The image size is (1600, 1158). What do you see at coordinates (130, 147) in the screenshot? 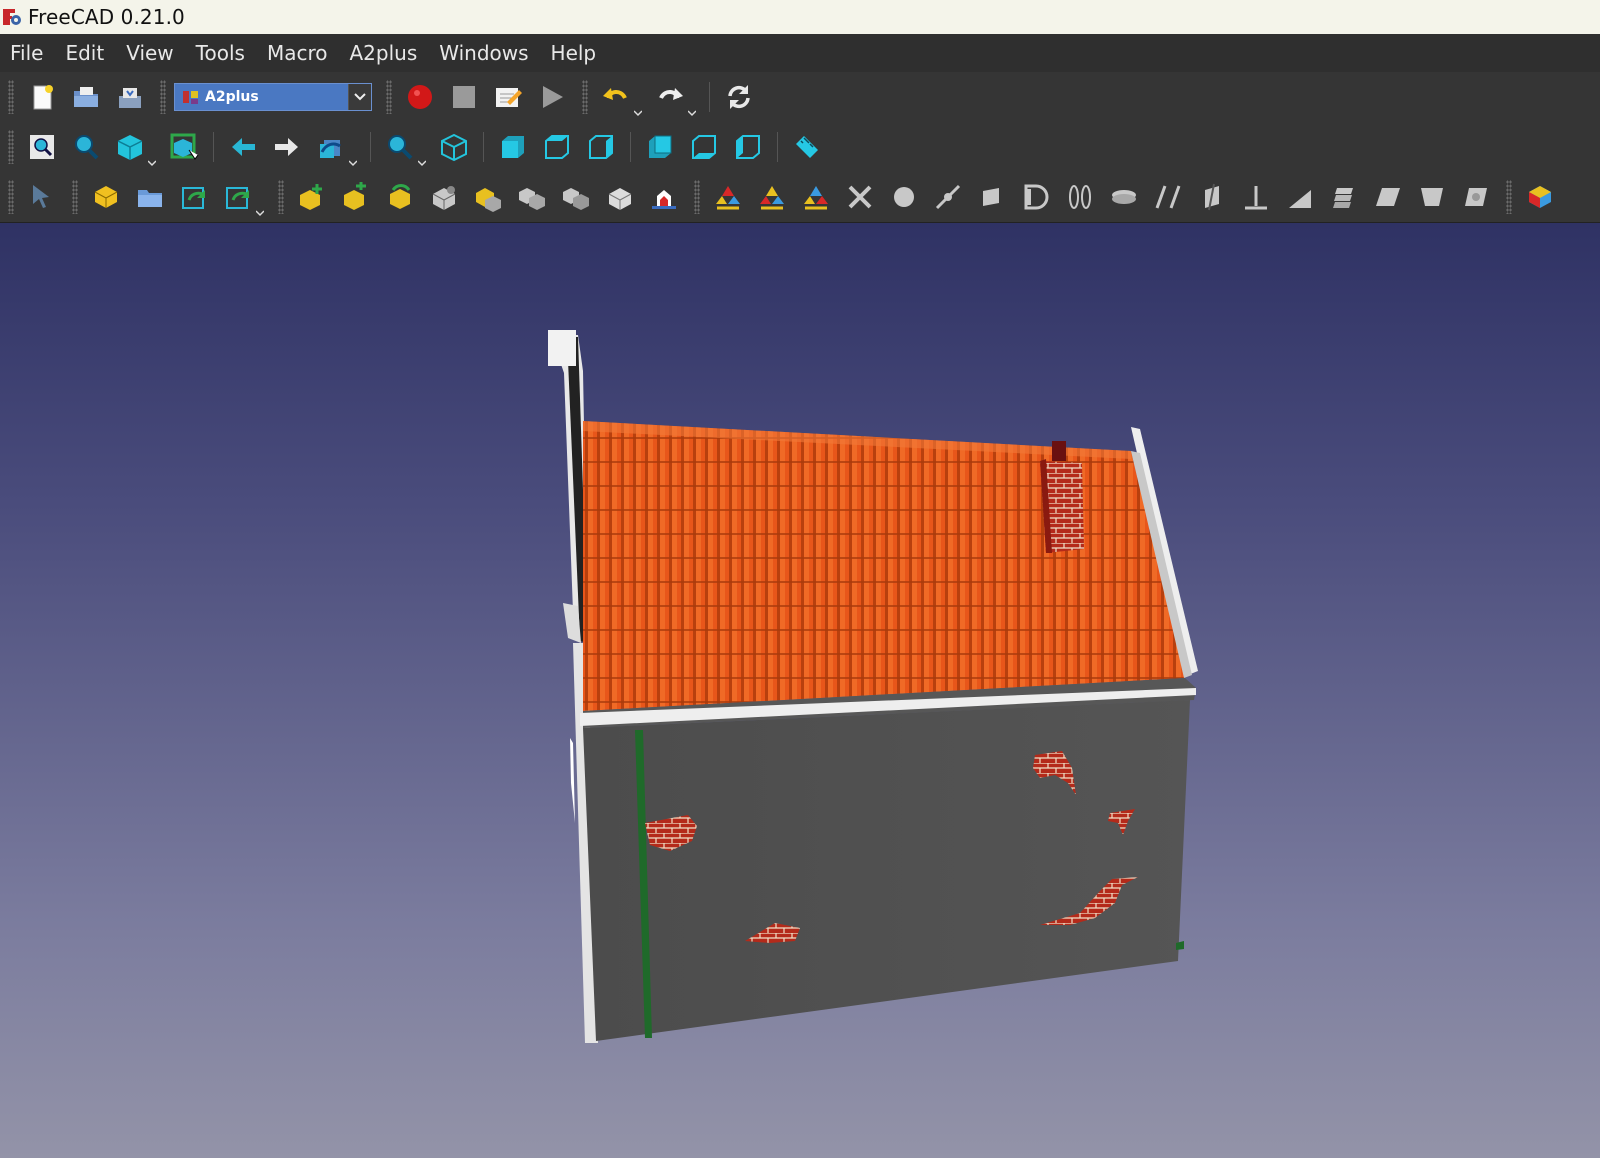
I see `draw-style-cube-icon` at bounding box center [130, 147].